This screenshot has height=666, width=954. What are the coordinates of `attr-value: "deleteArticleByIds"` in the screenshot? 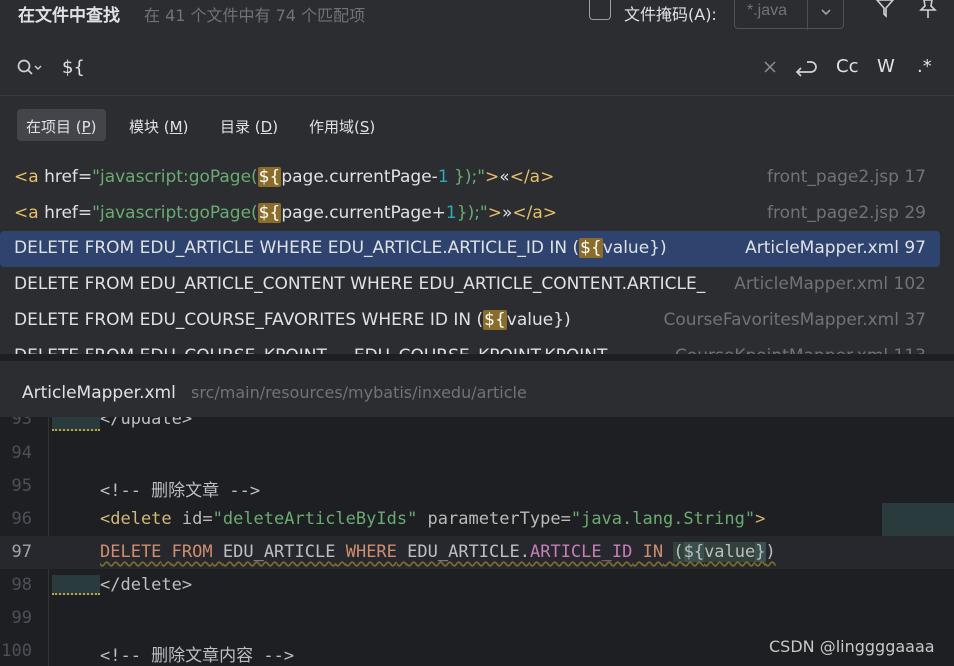 It's located at (315, 519).